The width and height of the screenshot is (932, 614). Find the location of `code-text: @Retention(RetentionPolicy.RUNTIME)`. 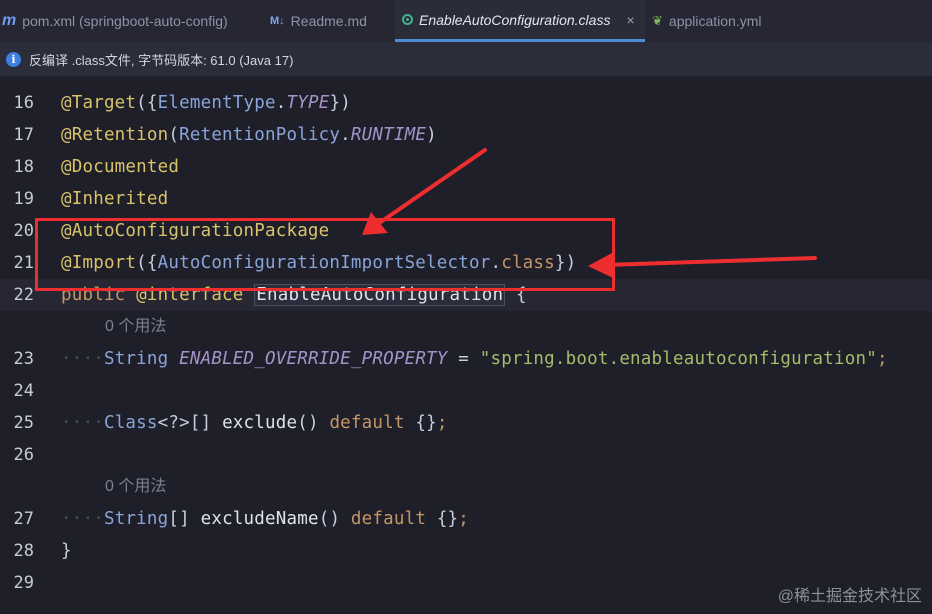

code-text: @Retention(RetentionPolicy.RUNTIME) is located at coordinates (249, 135).